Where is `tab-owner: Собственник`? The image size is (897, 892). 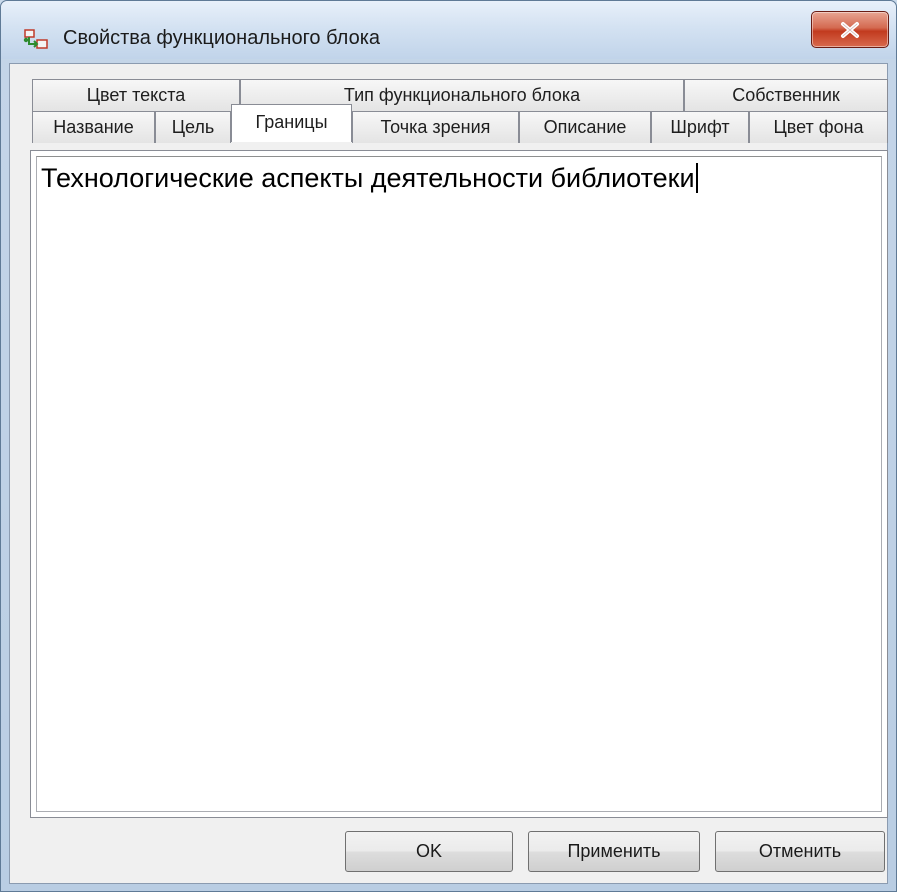
tab-owner: Собственник is located at coordinates (786, 95).